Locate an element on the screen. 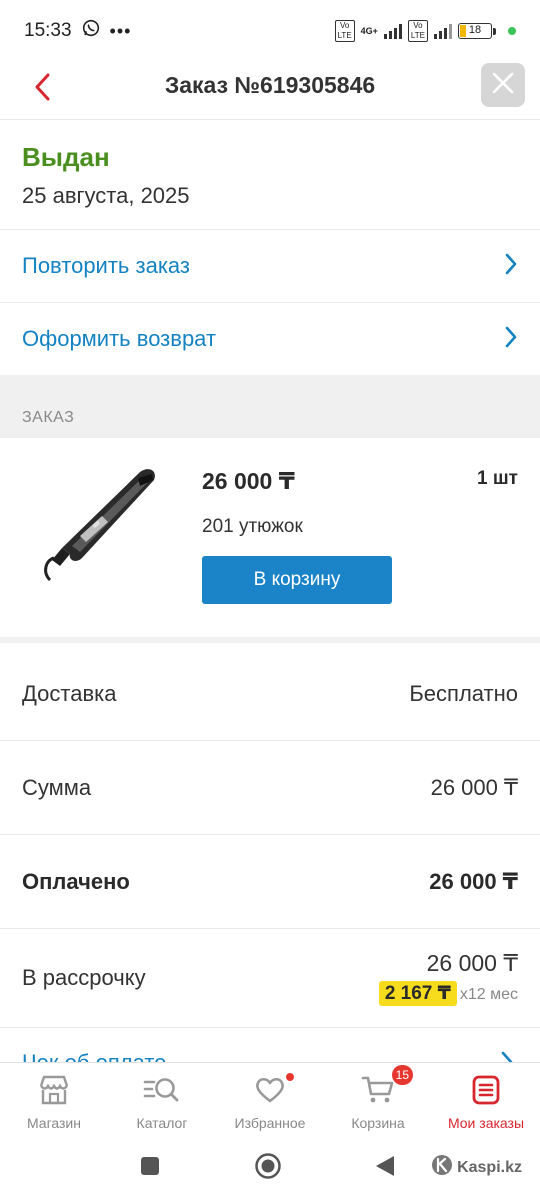 The image size is (540, 1200). status-right: Vo LTE 4G+ Vo LTE 18 is located at coordinates (425, 31).